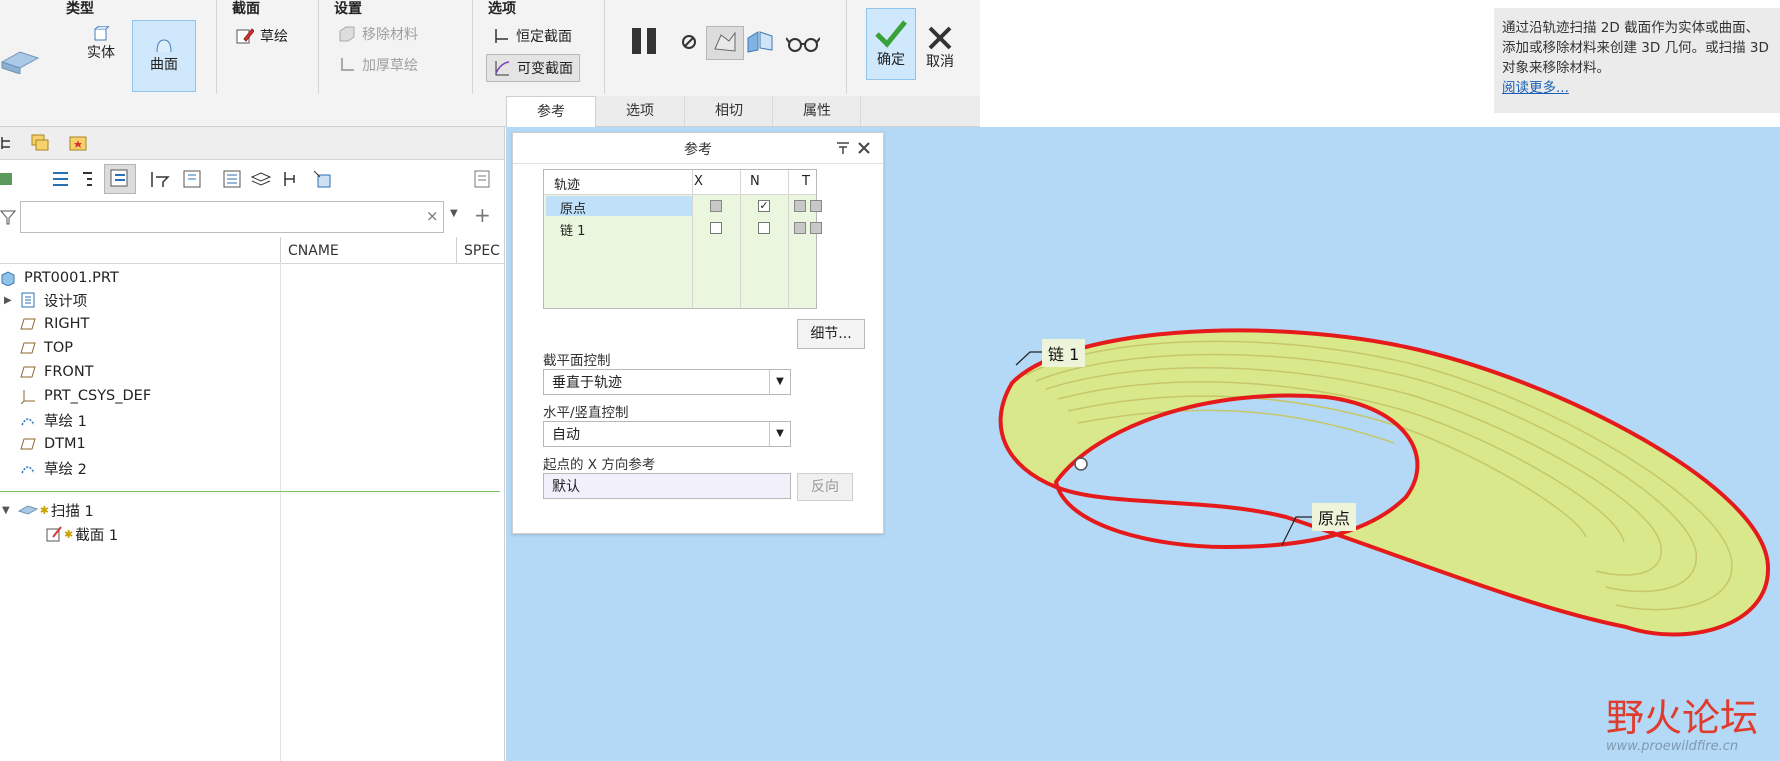 This screenshot has width=1780, height=761. What do you see at coordinates (567, 183) in the screenshot?
I see `header-trajectory: 轨迹` at bounding box center [567, 183].